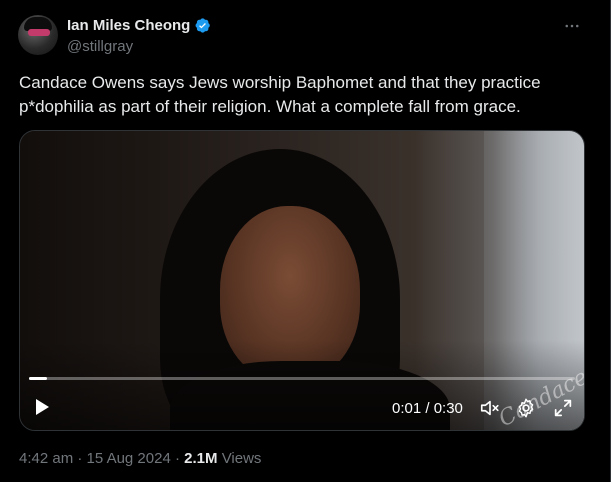 This screenshot has width=611, height=482. I want to click on views-count: 2.1M, so click(201, 458).